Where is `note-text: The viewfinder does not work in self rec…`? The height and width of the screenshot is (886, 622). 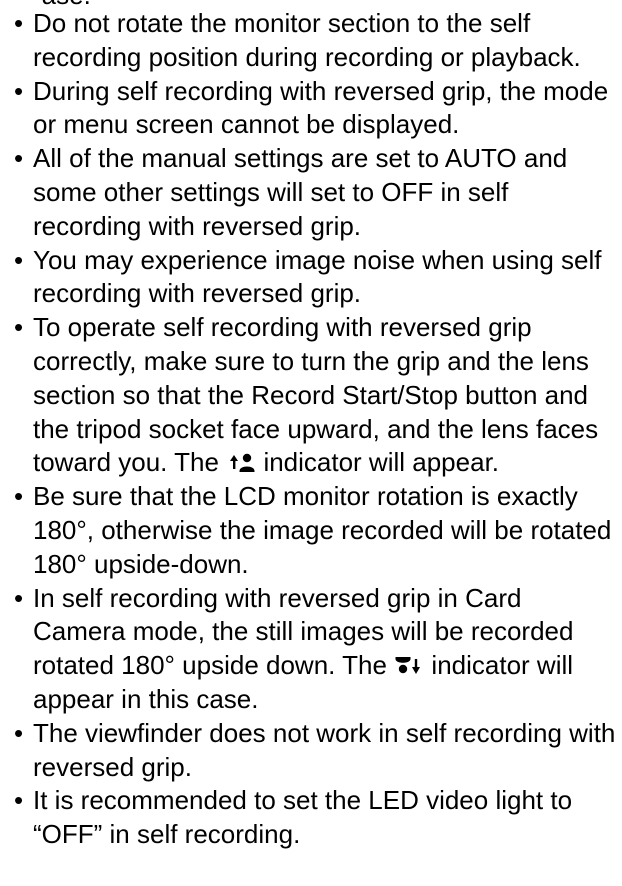
note-text: The viewfinder does not work in self rec… is located at coordinates (324, 749).